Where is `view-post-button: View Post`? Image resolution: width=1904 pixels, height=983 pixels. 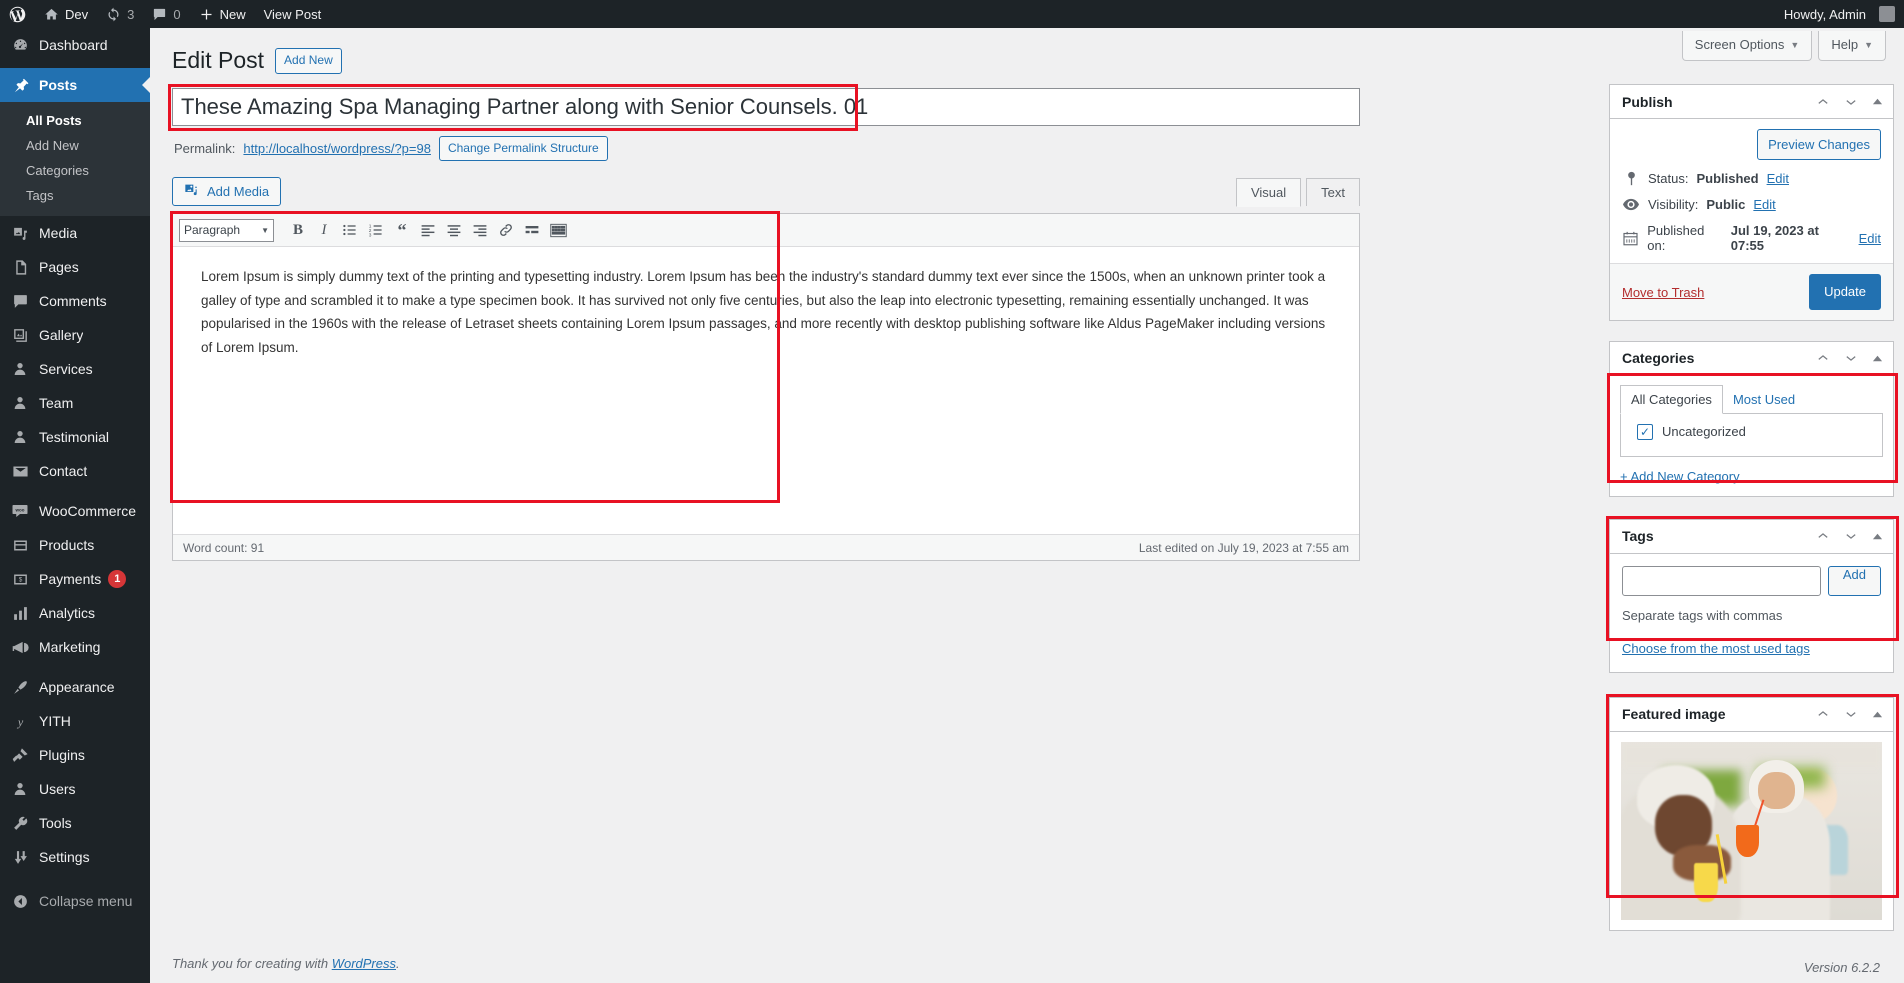 view-post-button: View Post is located at coordinates (293, 14).